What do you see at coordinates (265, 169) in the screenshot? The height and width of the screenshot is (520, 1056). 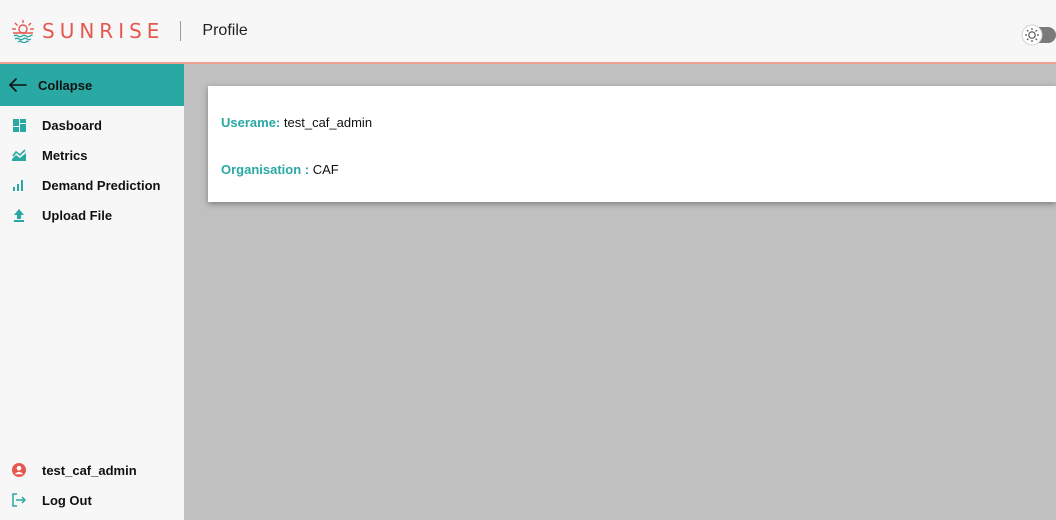 I see `organisation-label: Organisation :` at bounding box center [265, 169].